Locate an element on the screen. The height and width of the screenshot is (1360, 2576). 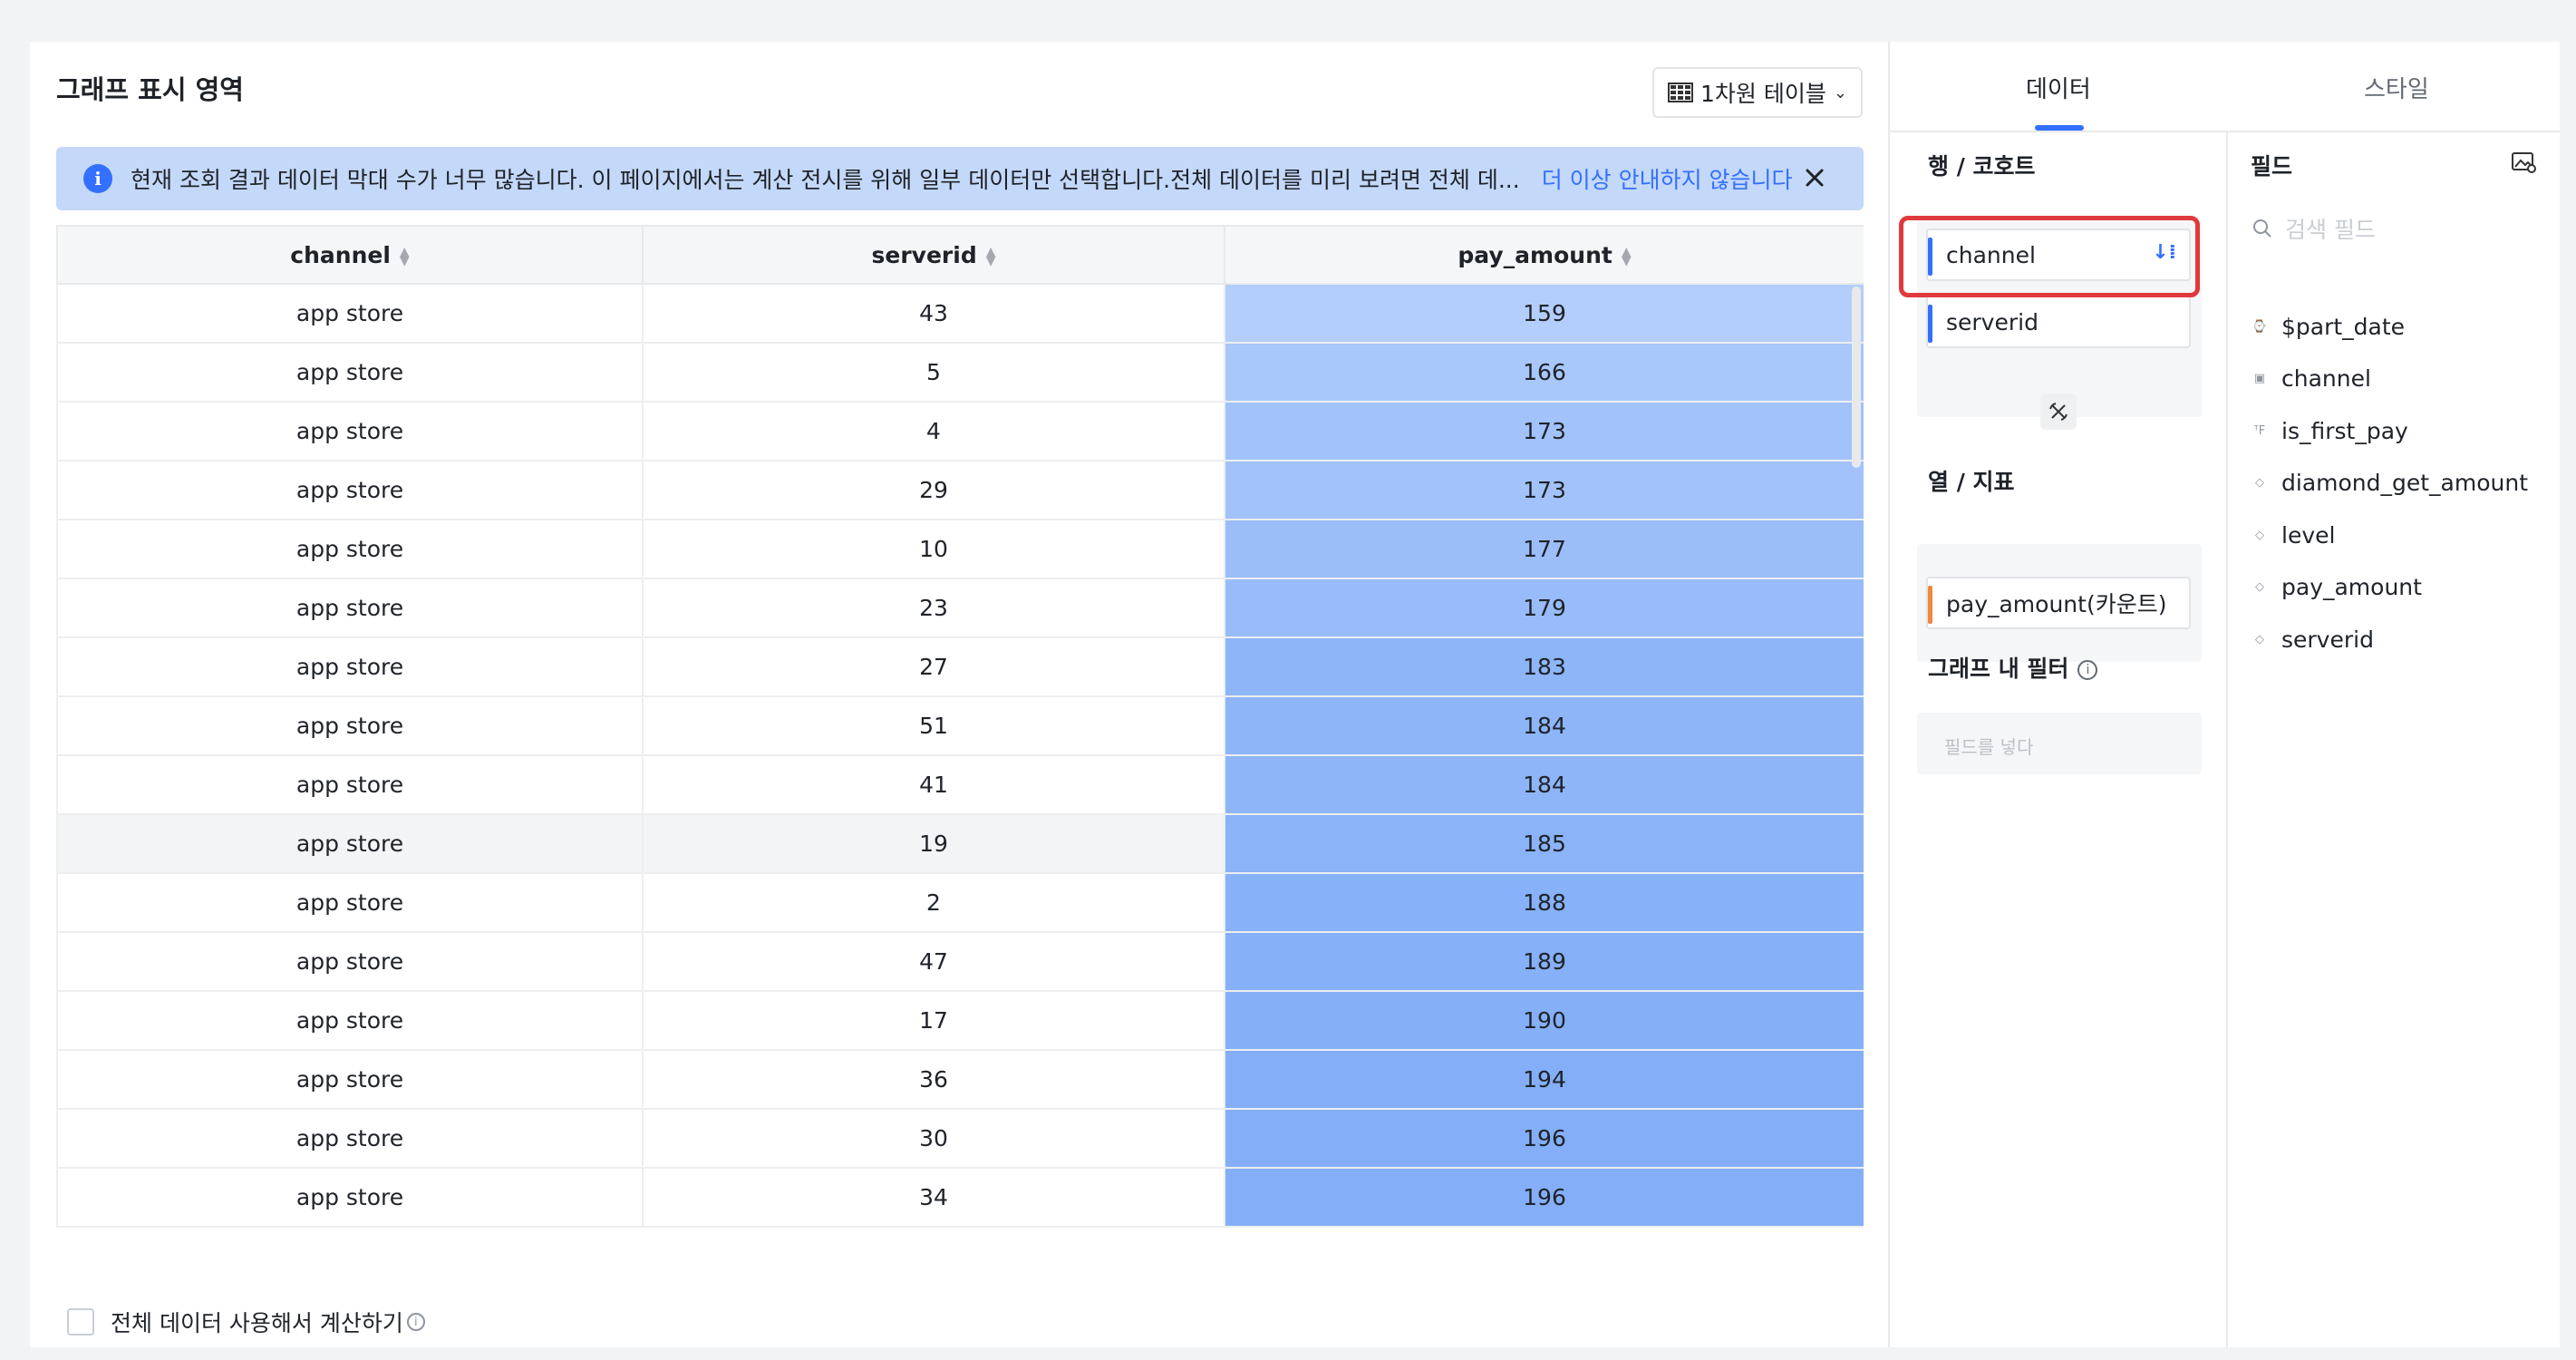
column-header-channel: channel ▲ ▼ is located at coordinates (350, 255).